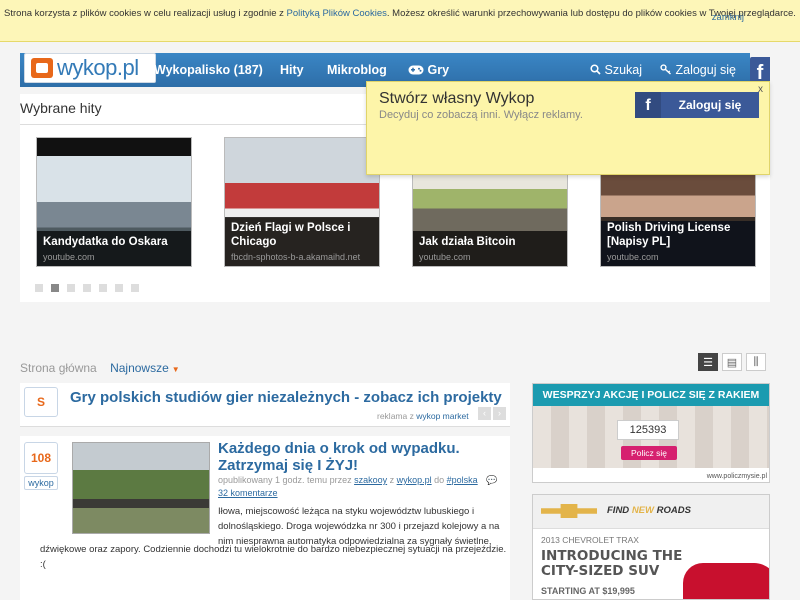  I want to click on chevron-down-icon: ▼, so click(175, 369).